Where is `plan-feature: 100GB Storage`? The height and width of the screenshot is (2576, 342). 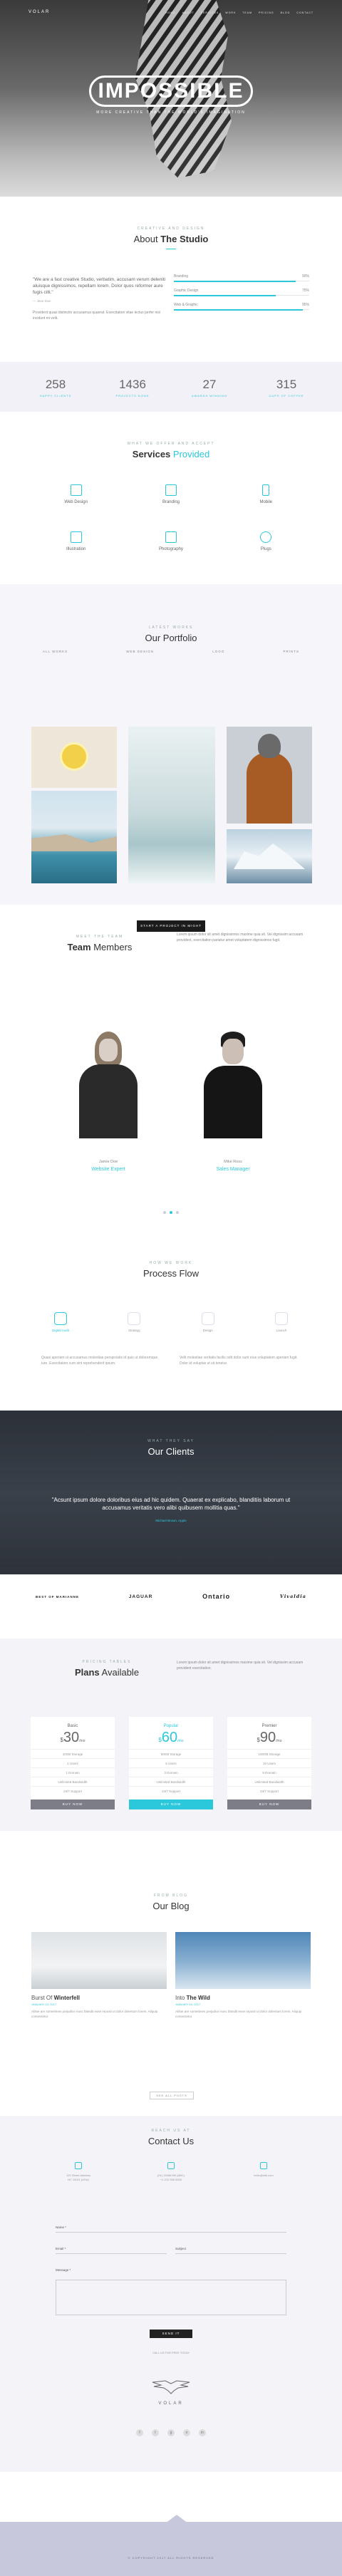 plan-feature: 100GB Storage is located at coordinates (269, 1753).